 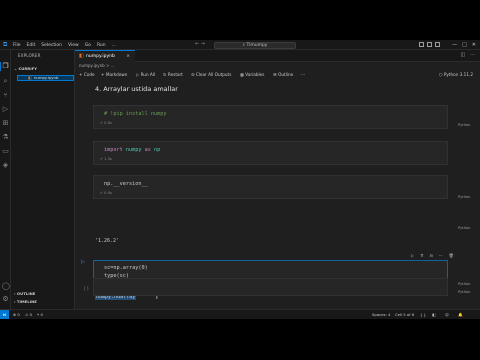 What do you see at coordinates (437, 44) in the screenshot?
I see `toggle-secondary-sidebar-icon` at bounding box center [437, 44].